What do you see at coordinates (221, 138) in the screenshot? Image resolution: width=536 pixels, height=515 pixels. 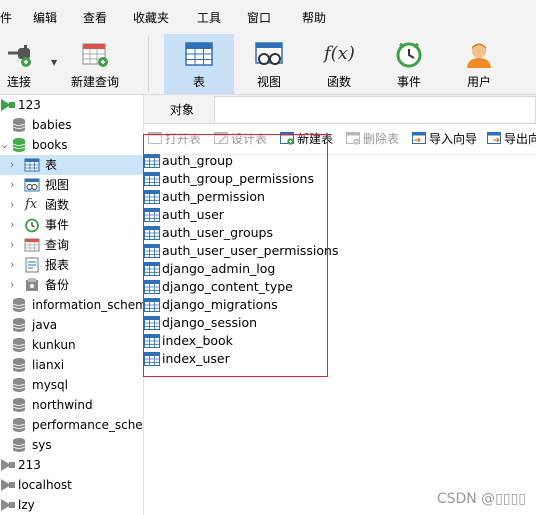 I see `design-table-icon` at bounding box center [221, 138].